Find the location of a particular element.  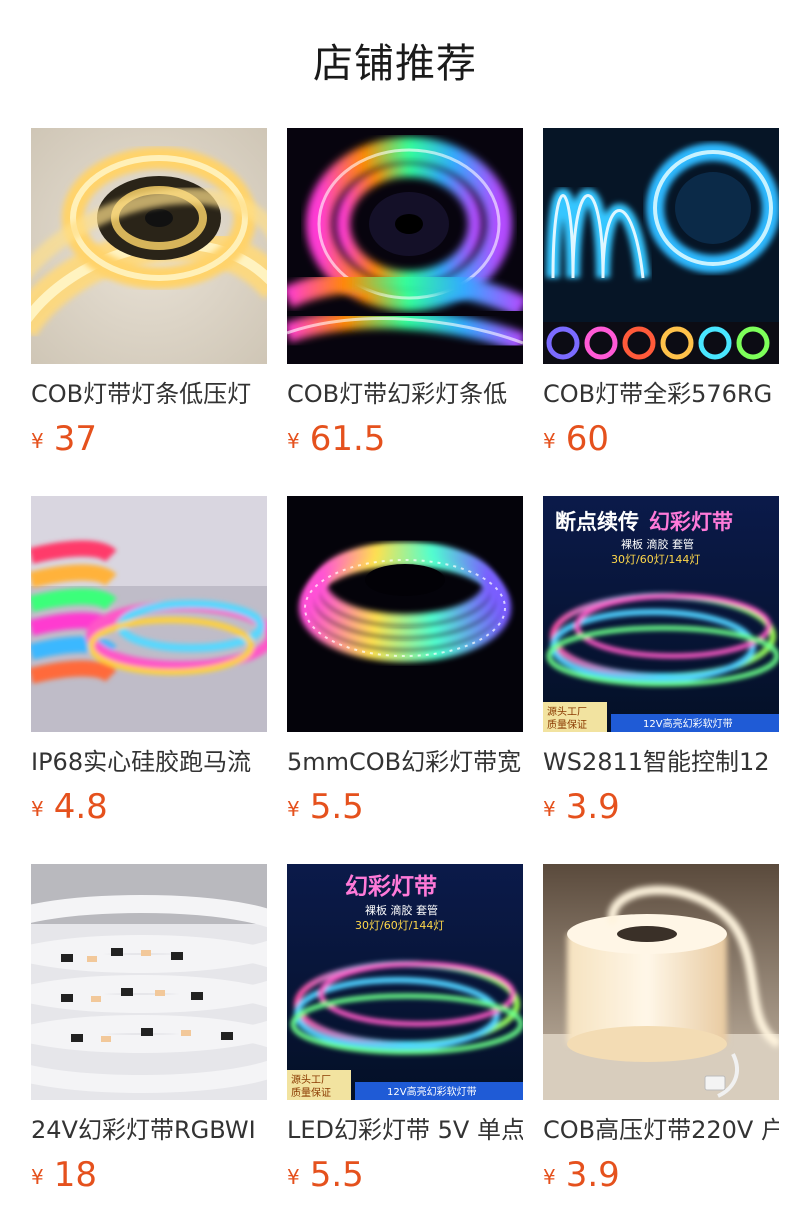

product-price: ¥60 is located at coordinates (576, 439).